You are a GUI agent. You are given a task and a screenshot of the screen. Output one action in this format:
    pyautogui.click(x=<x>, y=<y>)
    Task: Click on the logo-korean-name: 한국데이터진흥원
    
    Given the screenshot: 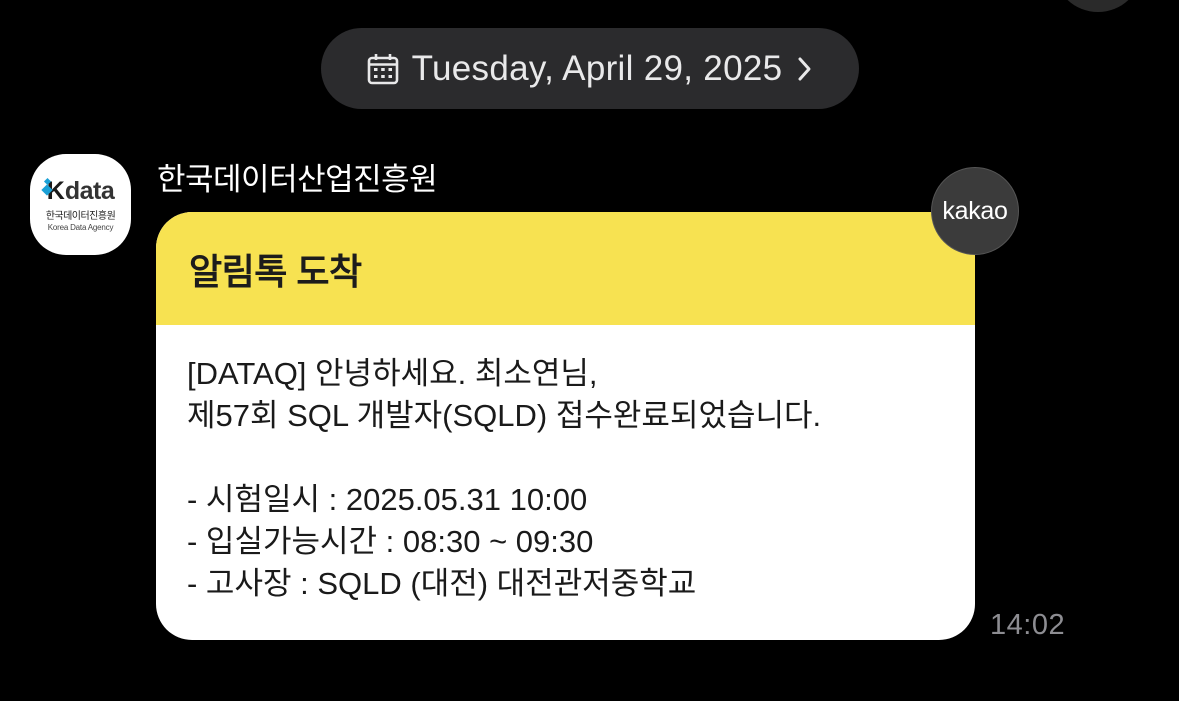 What is the action you would take?
    pyautogui.click(x=80, y=216)
    